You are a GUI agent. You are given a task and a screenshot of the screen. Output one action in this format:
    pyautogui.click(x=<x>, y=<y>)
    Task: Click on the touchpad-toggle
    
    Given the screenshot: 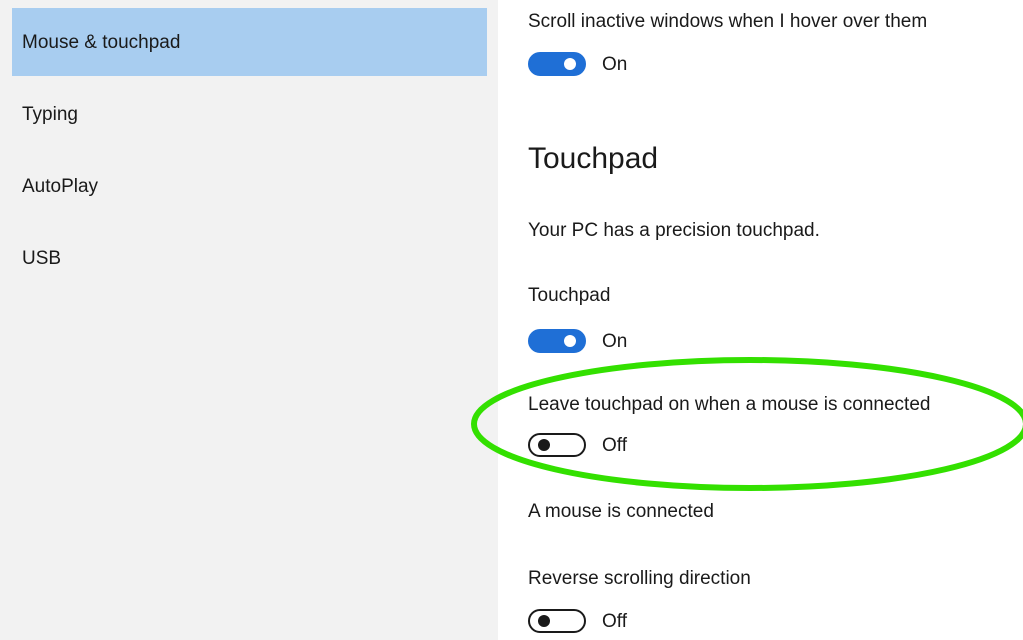 What is the action you would take?
    pyautogui.click(x=557, y=341)
    